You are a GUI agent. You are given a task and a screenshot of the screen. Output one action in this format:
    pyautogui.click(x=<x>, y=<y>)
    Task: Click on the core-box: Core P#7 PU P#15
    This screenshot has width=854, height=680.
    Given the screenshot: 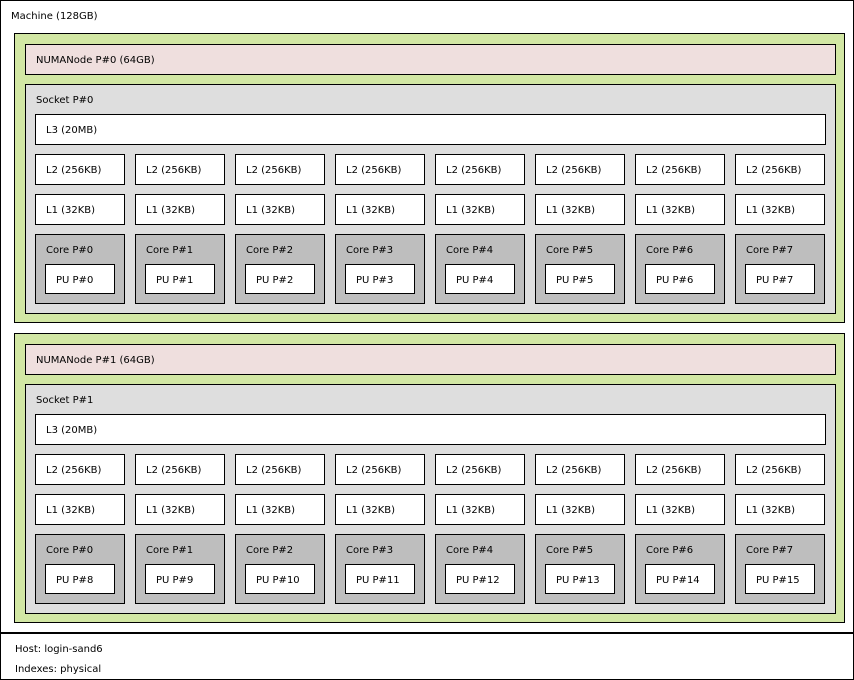 What is the action you would take?
    pyautogui.click(x=780, y=569)
    